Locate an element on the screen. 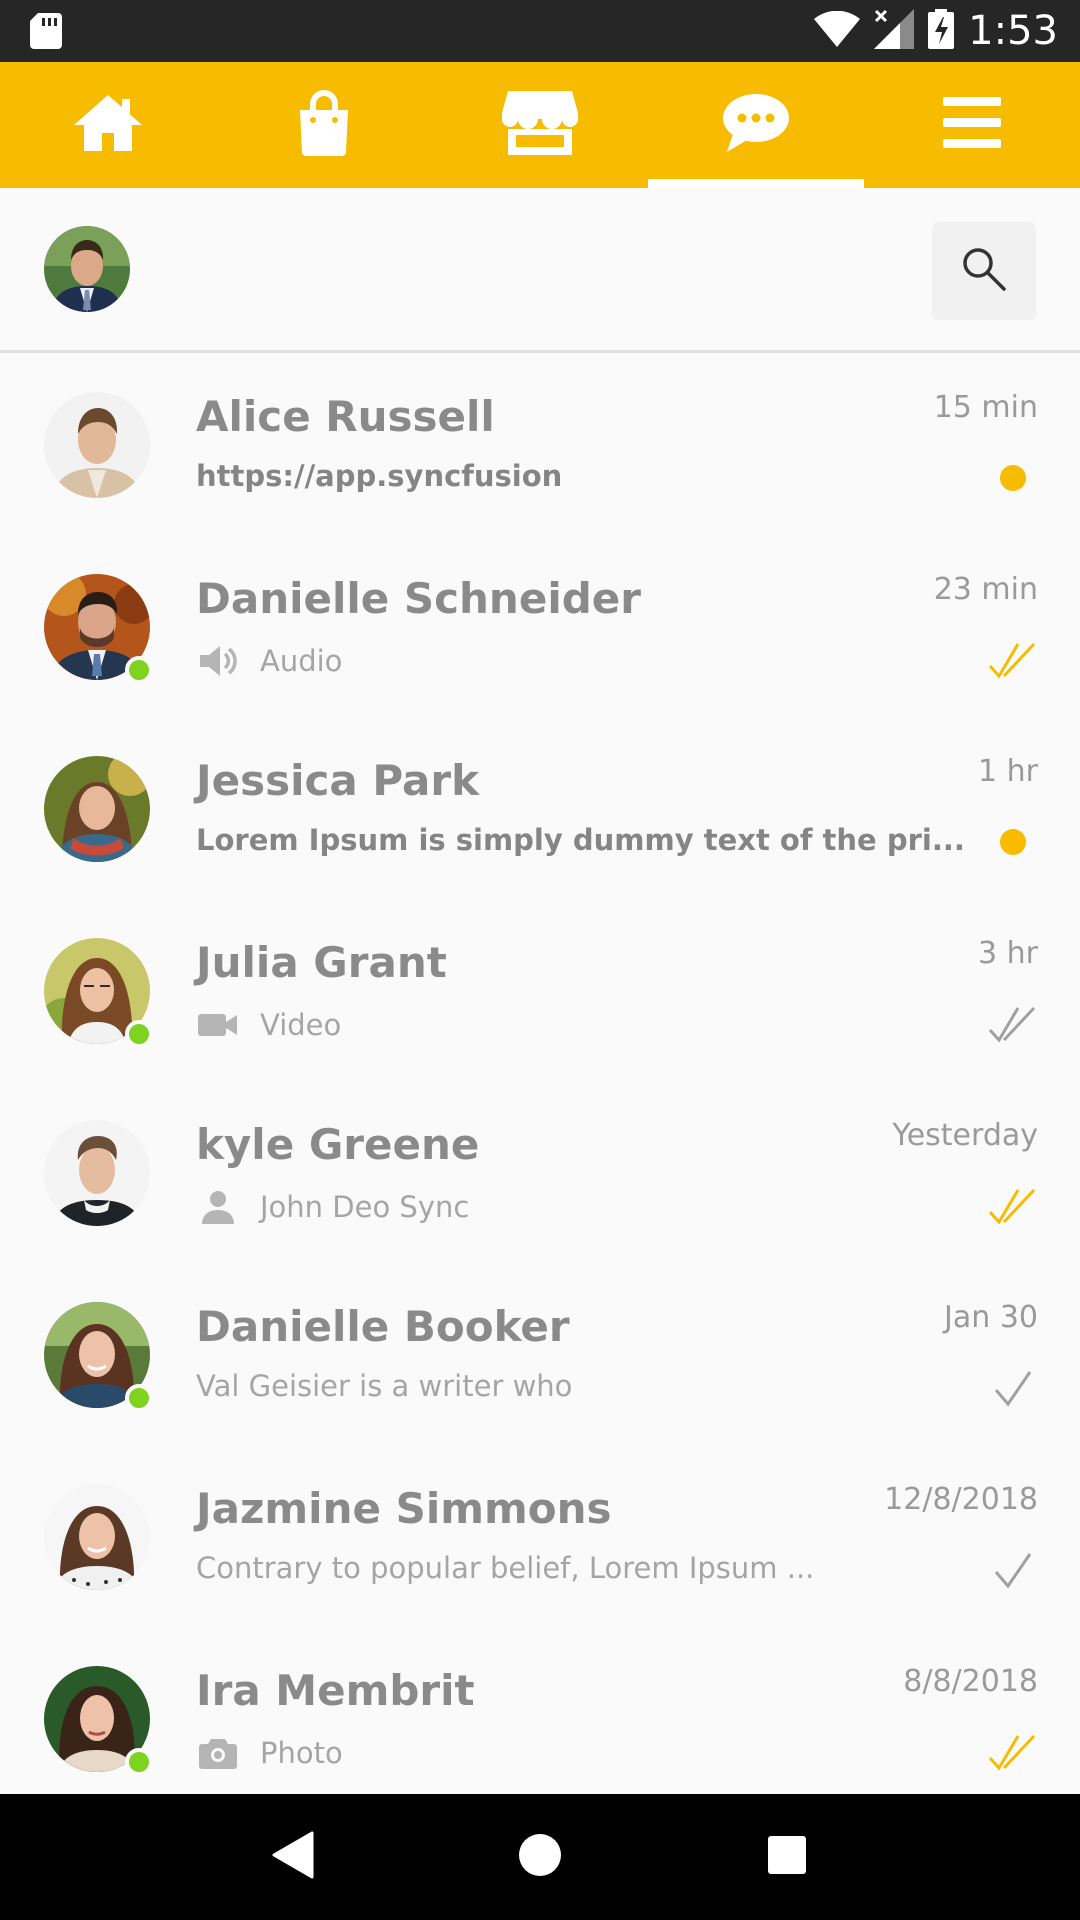 This screenshot has height=1920, width=1080. contact-name: Danielle Booker is located at coordinates (383, 1326).